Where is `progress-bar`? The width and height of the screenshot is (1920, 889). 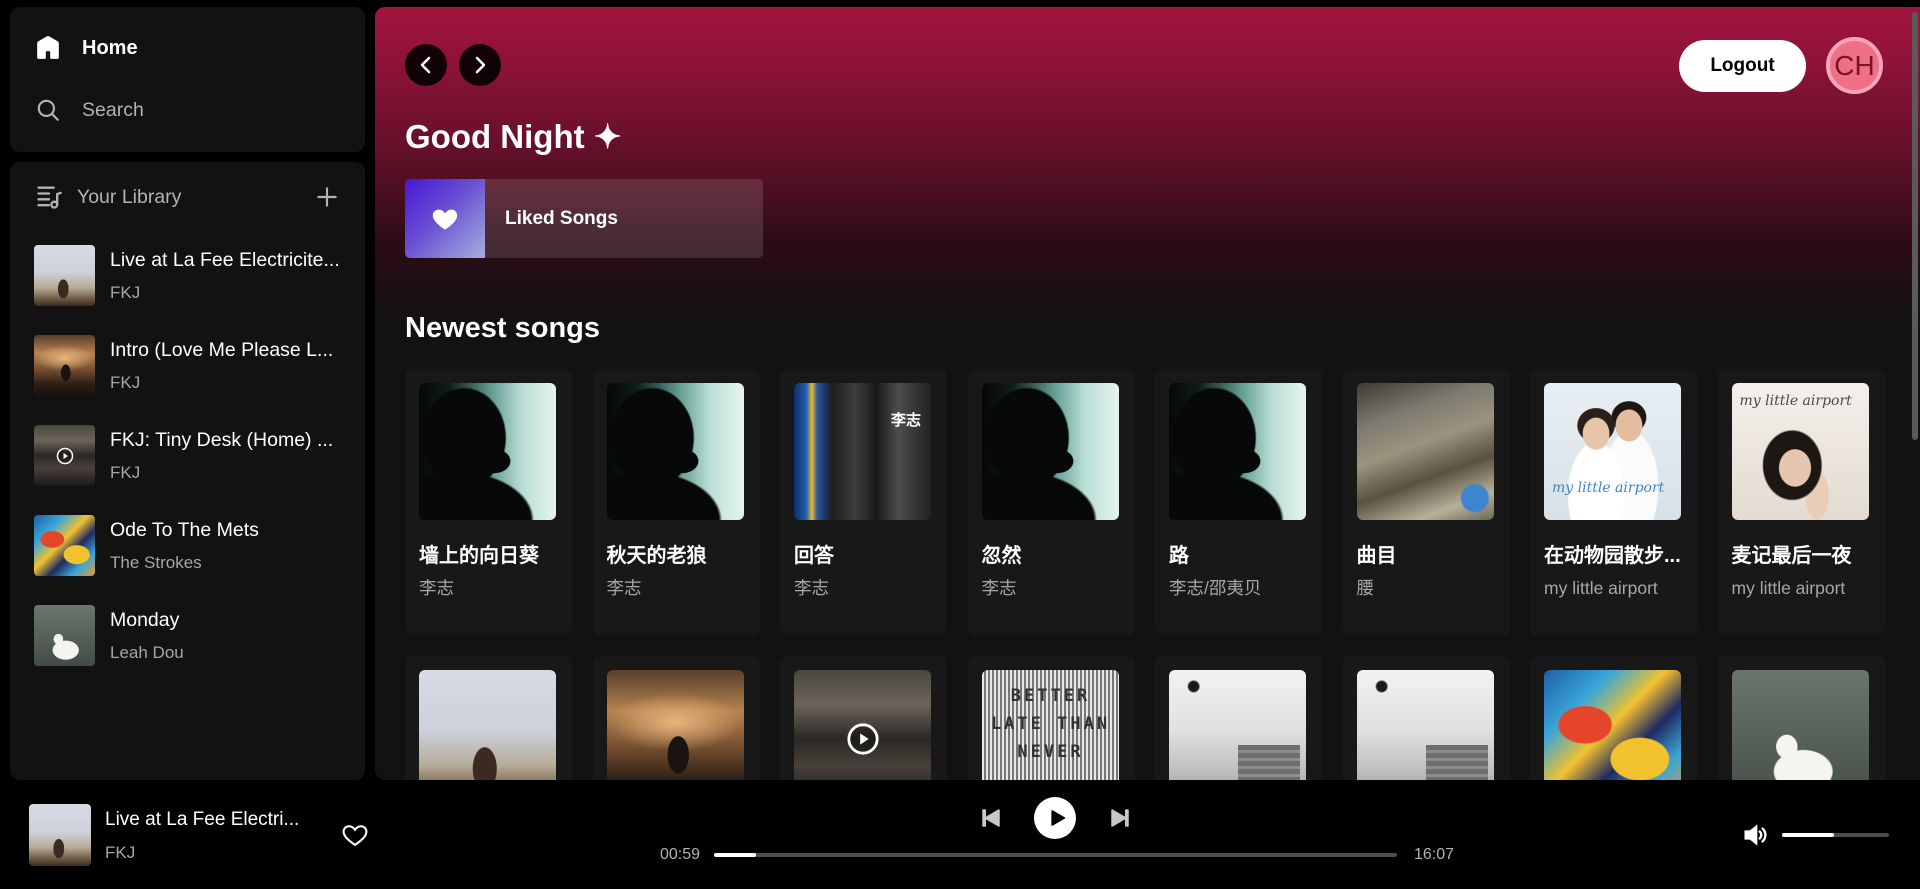 progress-bar is located at coordinates (1055, 855).